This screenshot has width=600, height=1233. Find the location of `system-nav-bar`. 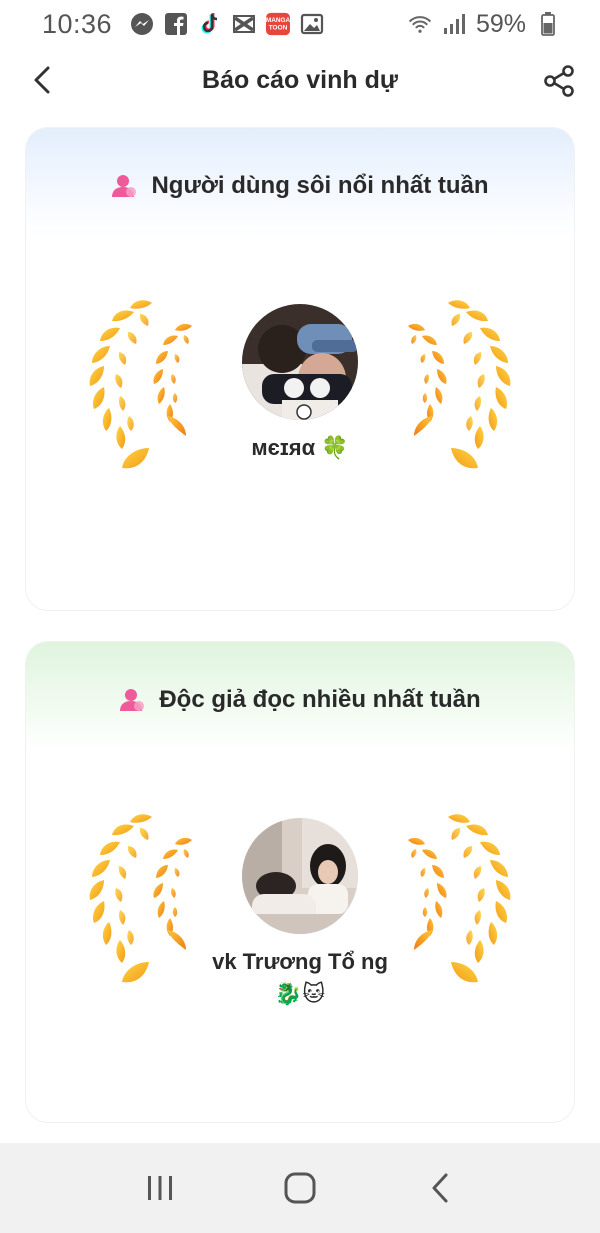

system-nav-bar is located at coordinates (300, 1188).